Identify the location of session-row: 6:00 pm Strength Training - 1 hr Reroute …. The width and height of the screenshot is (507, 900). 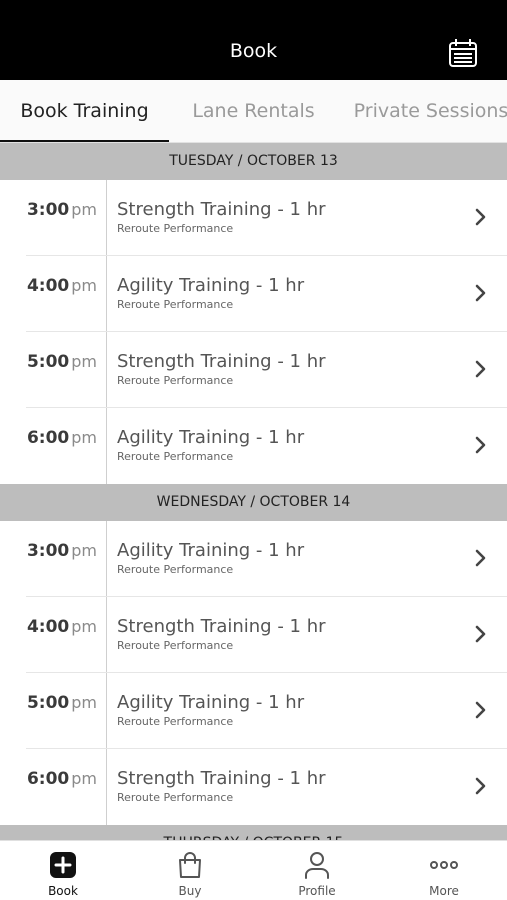
(253, 787).